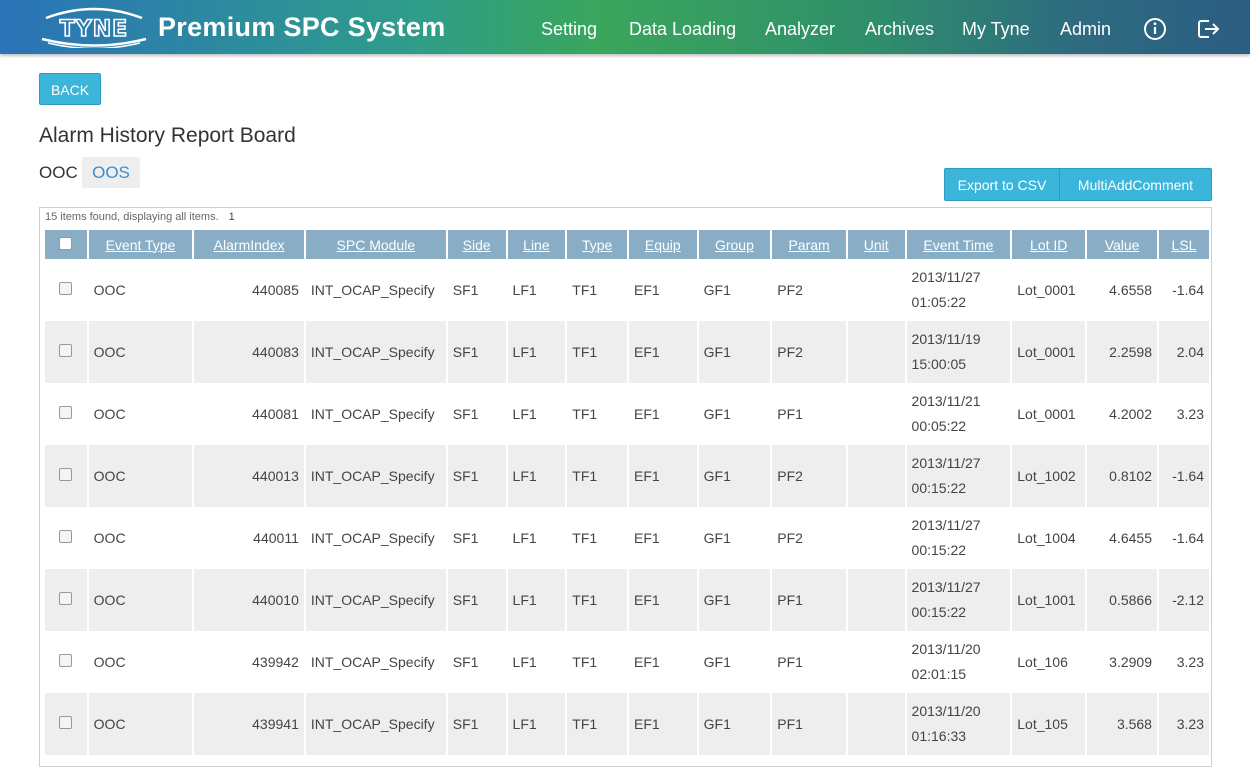  I want to click on info-icon, so click(1155, 29).